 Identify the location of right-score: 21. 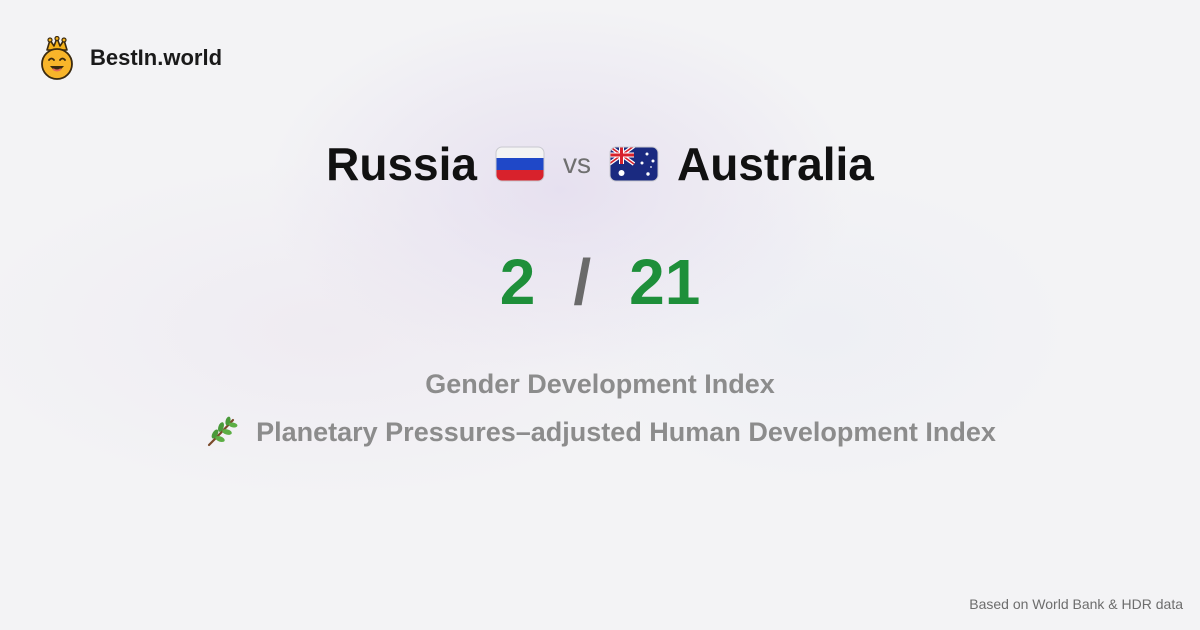
(665, 282).